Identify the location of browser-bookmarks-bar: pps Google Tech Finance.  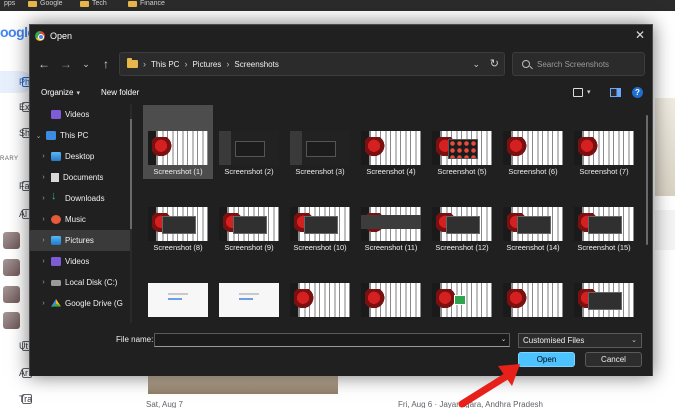
(337, 5).